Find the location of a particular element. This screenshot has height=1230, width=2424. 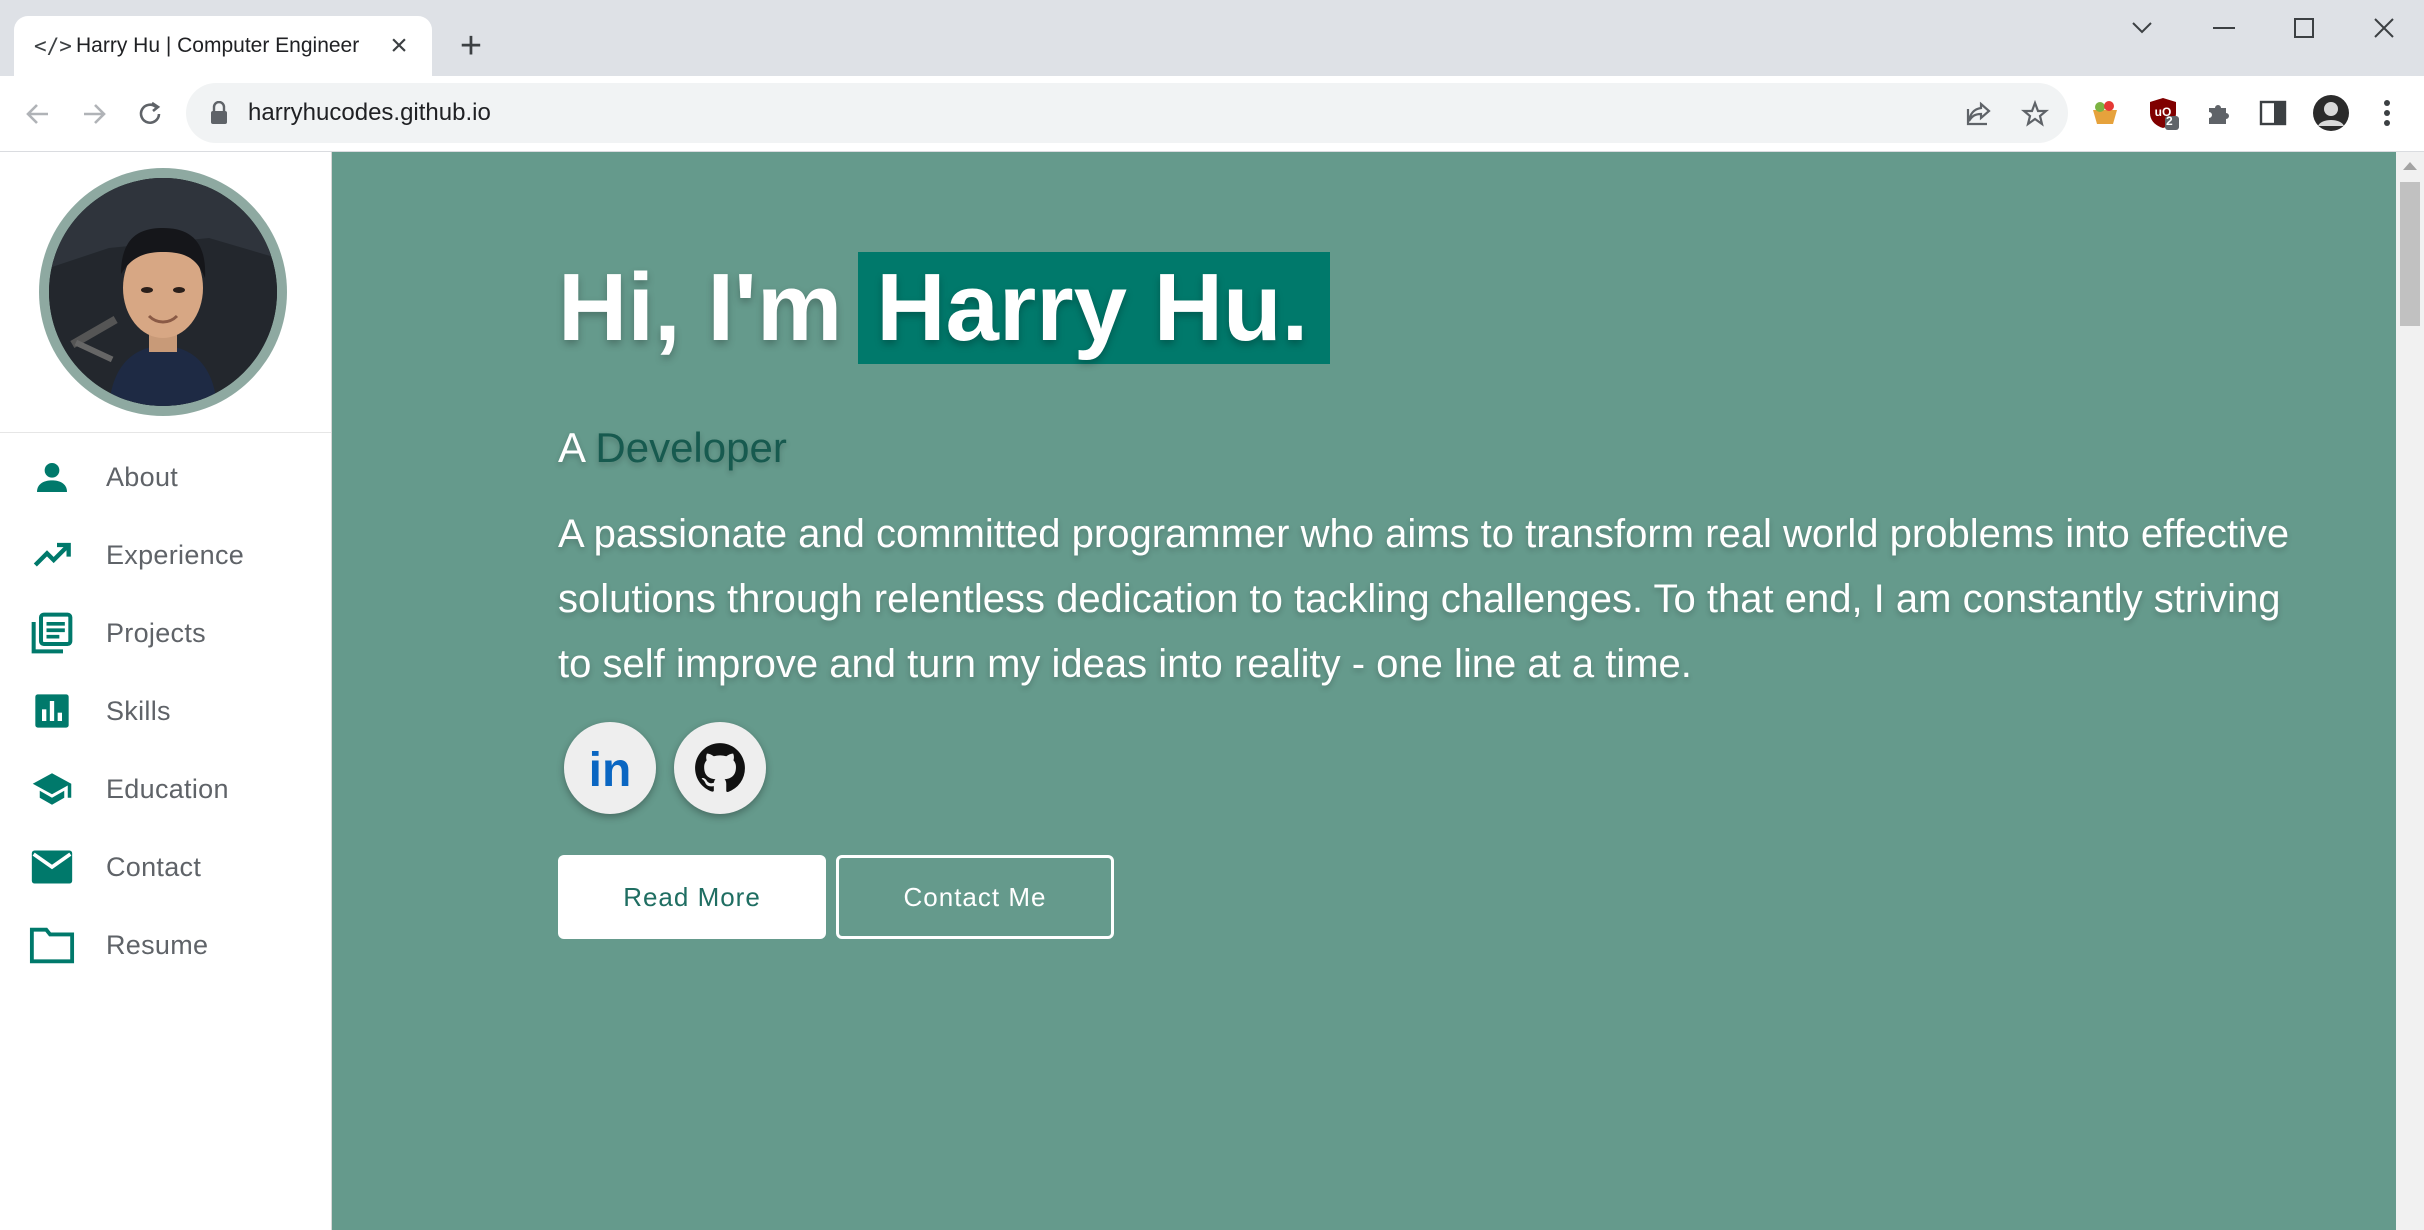

sidebar-item-projects: Projects is located at coordinates (165, 633).